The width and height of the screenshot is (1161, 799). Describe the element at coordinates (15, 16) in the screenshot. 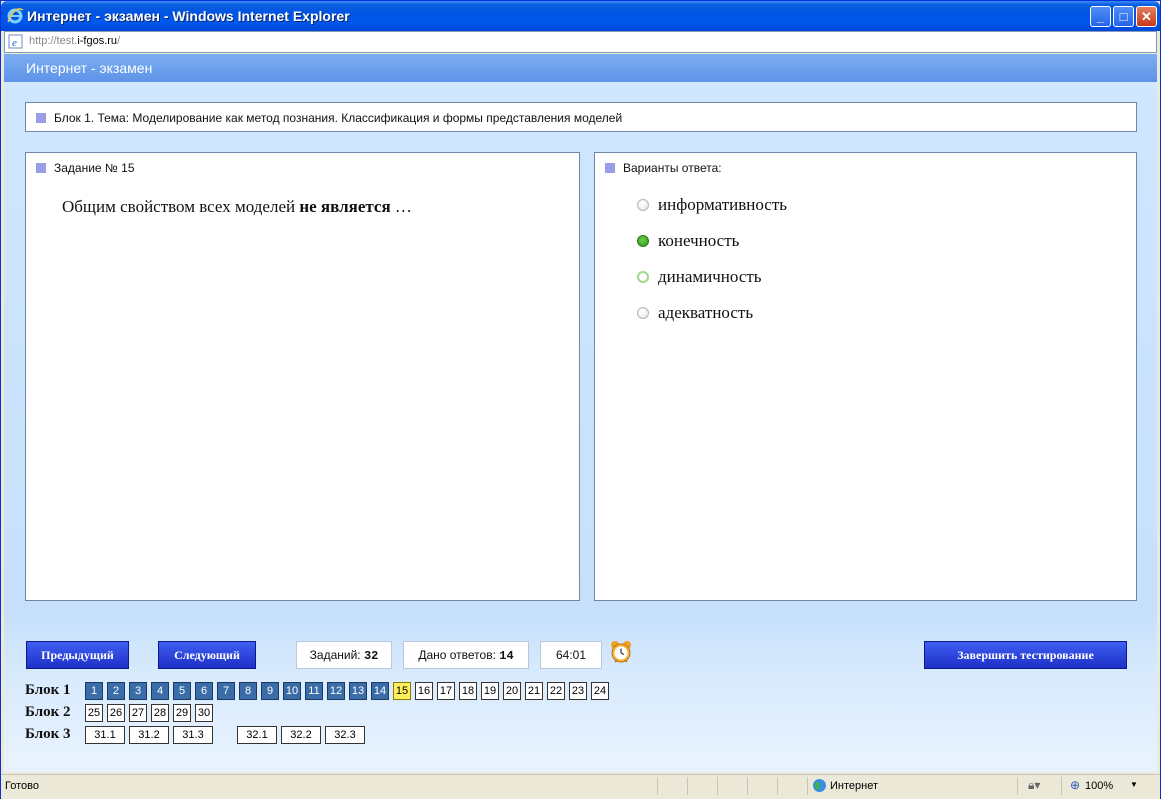

I see `internet-explorer-icon` at that location.